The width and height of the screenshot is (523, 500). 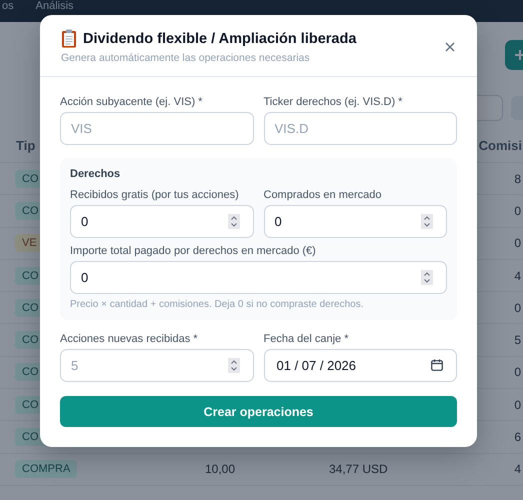 I want to click on hint-text: Precio × cantidad + comisiones. Deja 0 si no compraste derechos., so click(x=217, y=304).